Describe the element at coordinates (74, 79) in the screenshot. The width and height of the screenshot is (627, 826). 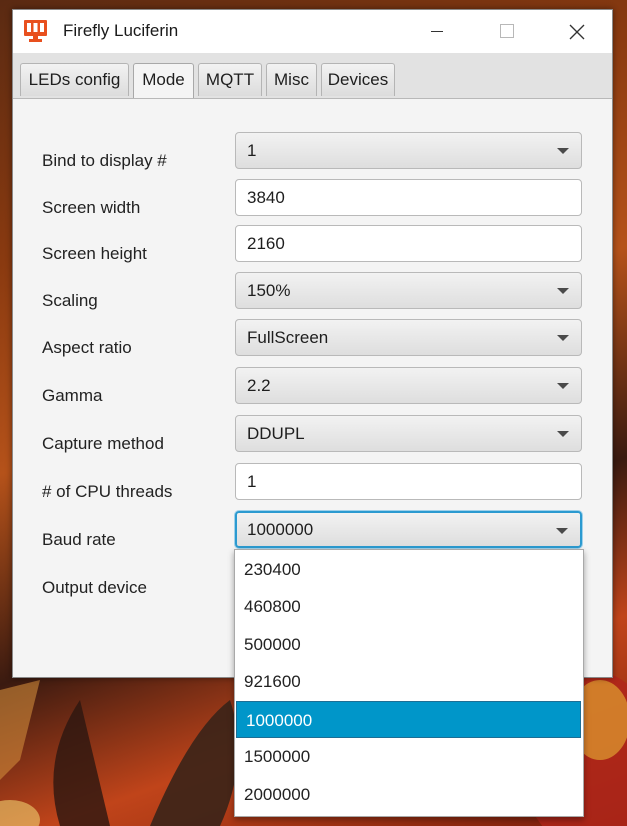
I see `tab-leds-config: LEDs config` at that location.